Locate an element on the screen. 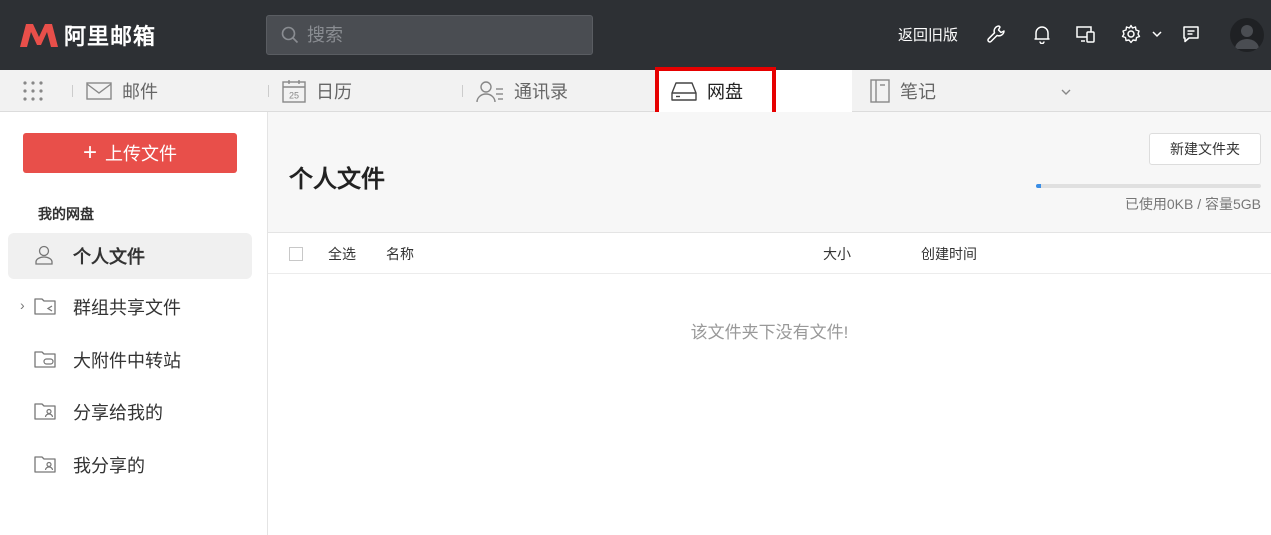  chevron-down-icon is located at coordinates (1157, 34).